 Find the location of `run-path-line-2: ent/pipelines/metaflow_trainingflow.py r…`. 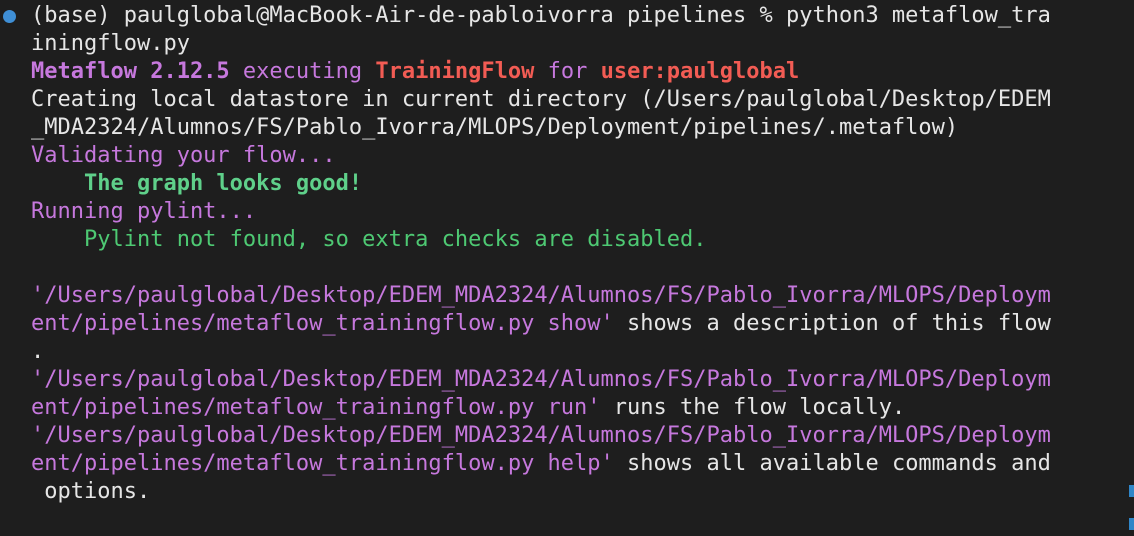

run-path-line-2: ent/pipelines/metaflow_trainingflow.py r… is located at coordinates (468, 408).